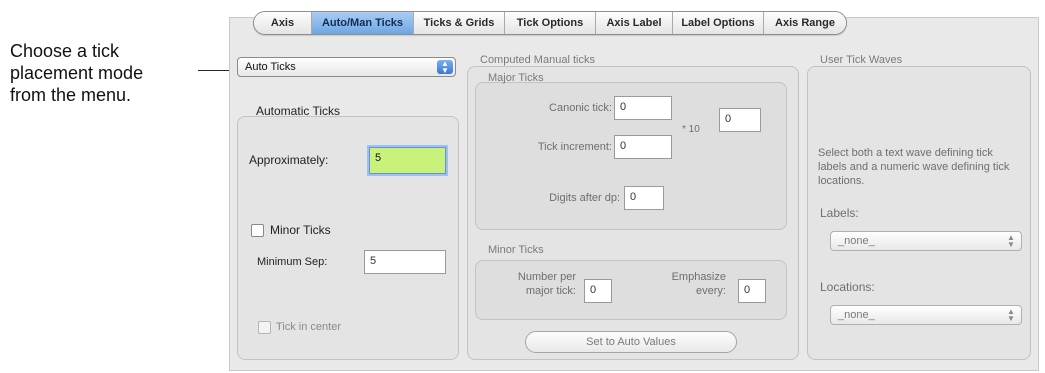 This screenshot has width=1045, height=373. Describe the element at coordinates (643, 108) in the screenshot. I see `canonic-tick-field: 0` at that location.